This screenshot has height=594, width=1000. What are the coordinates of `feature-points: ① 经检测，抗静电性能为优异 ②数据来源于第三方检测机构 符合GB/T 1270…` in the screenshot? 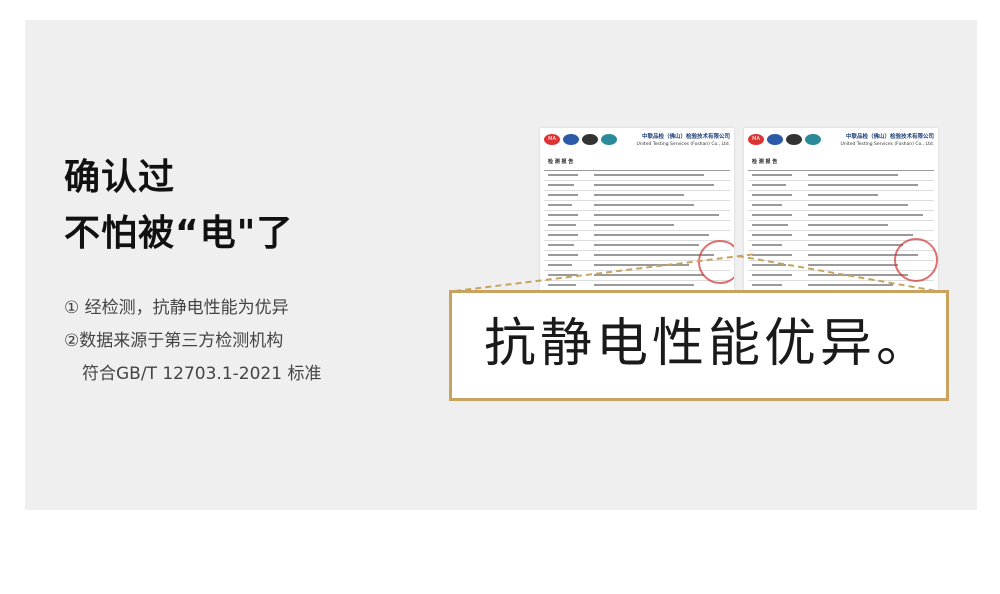 It's located at (192, 341).